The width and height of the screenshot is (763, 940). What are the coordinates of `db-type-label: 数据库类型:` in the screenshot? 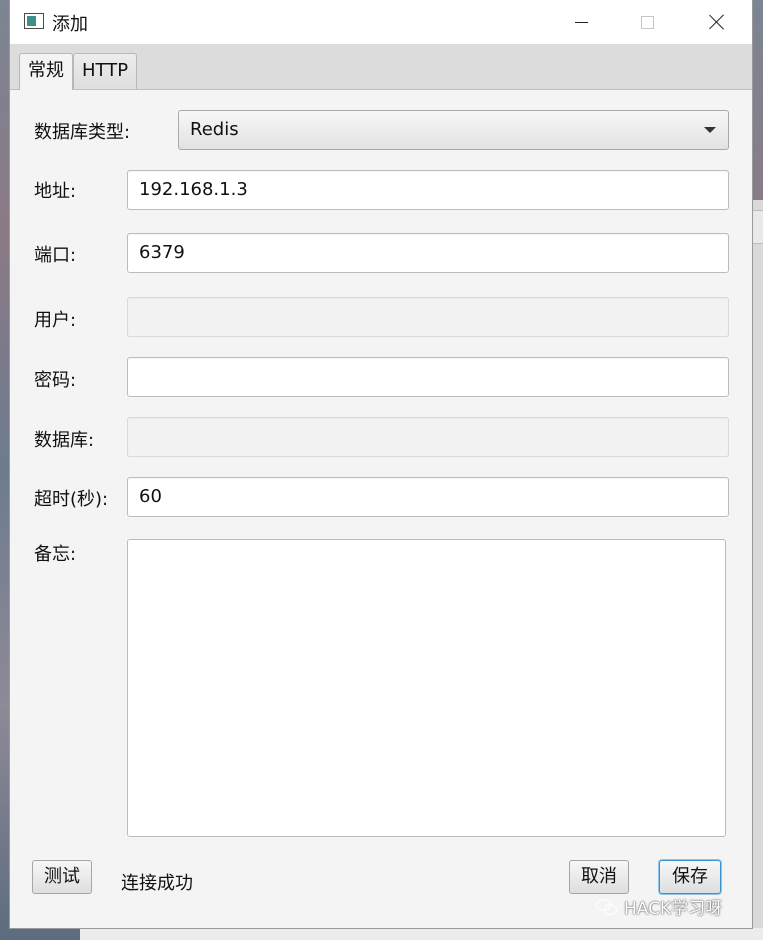 It's located at (82, 132).